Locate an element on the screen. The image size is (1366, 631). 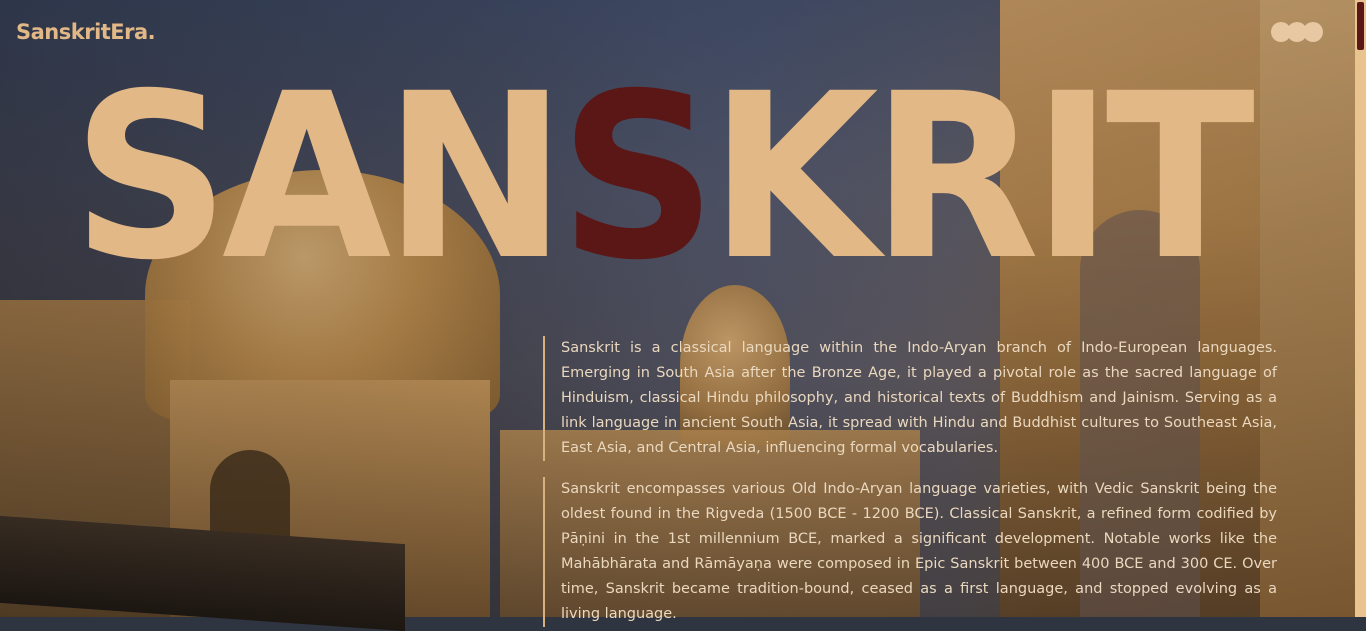
menu-dot-icon is located at coordinates (1313, 32).